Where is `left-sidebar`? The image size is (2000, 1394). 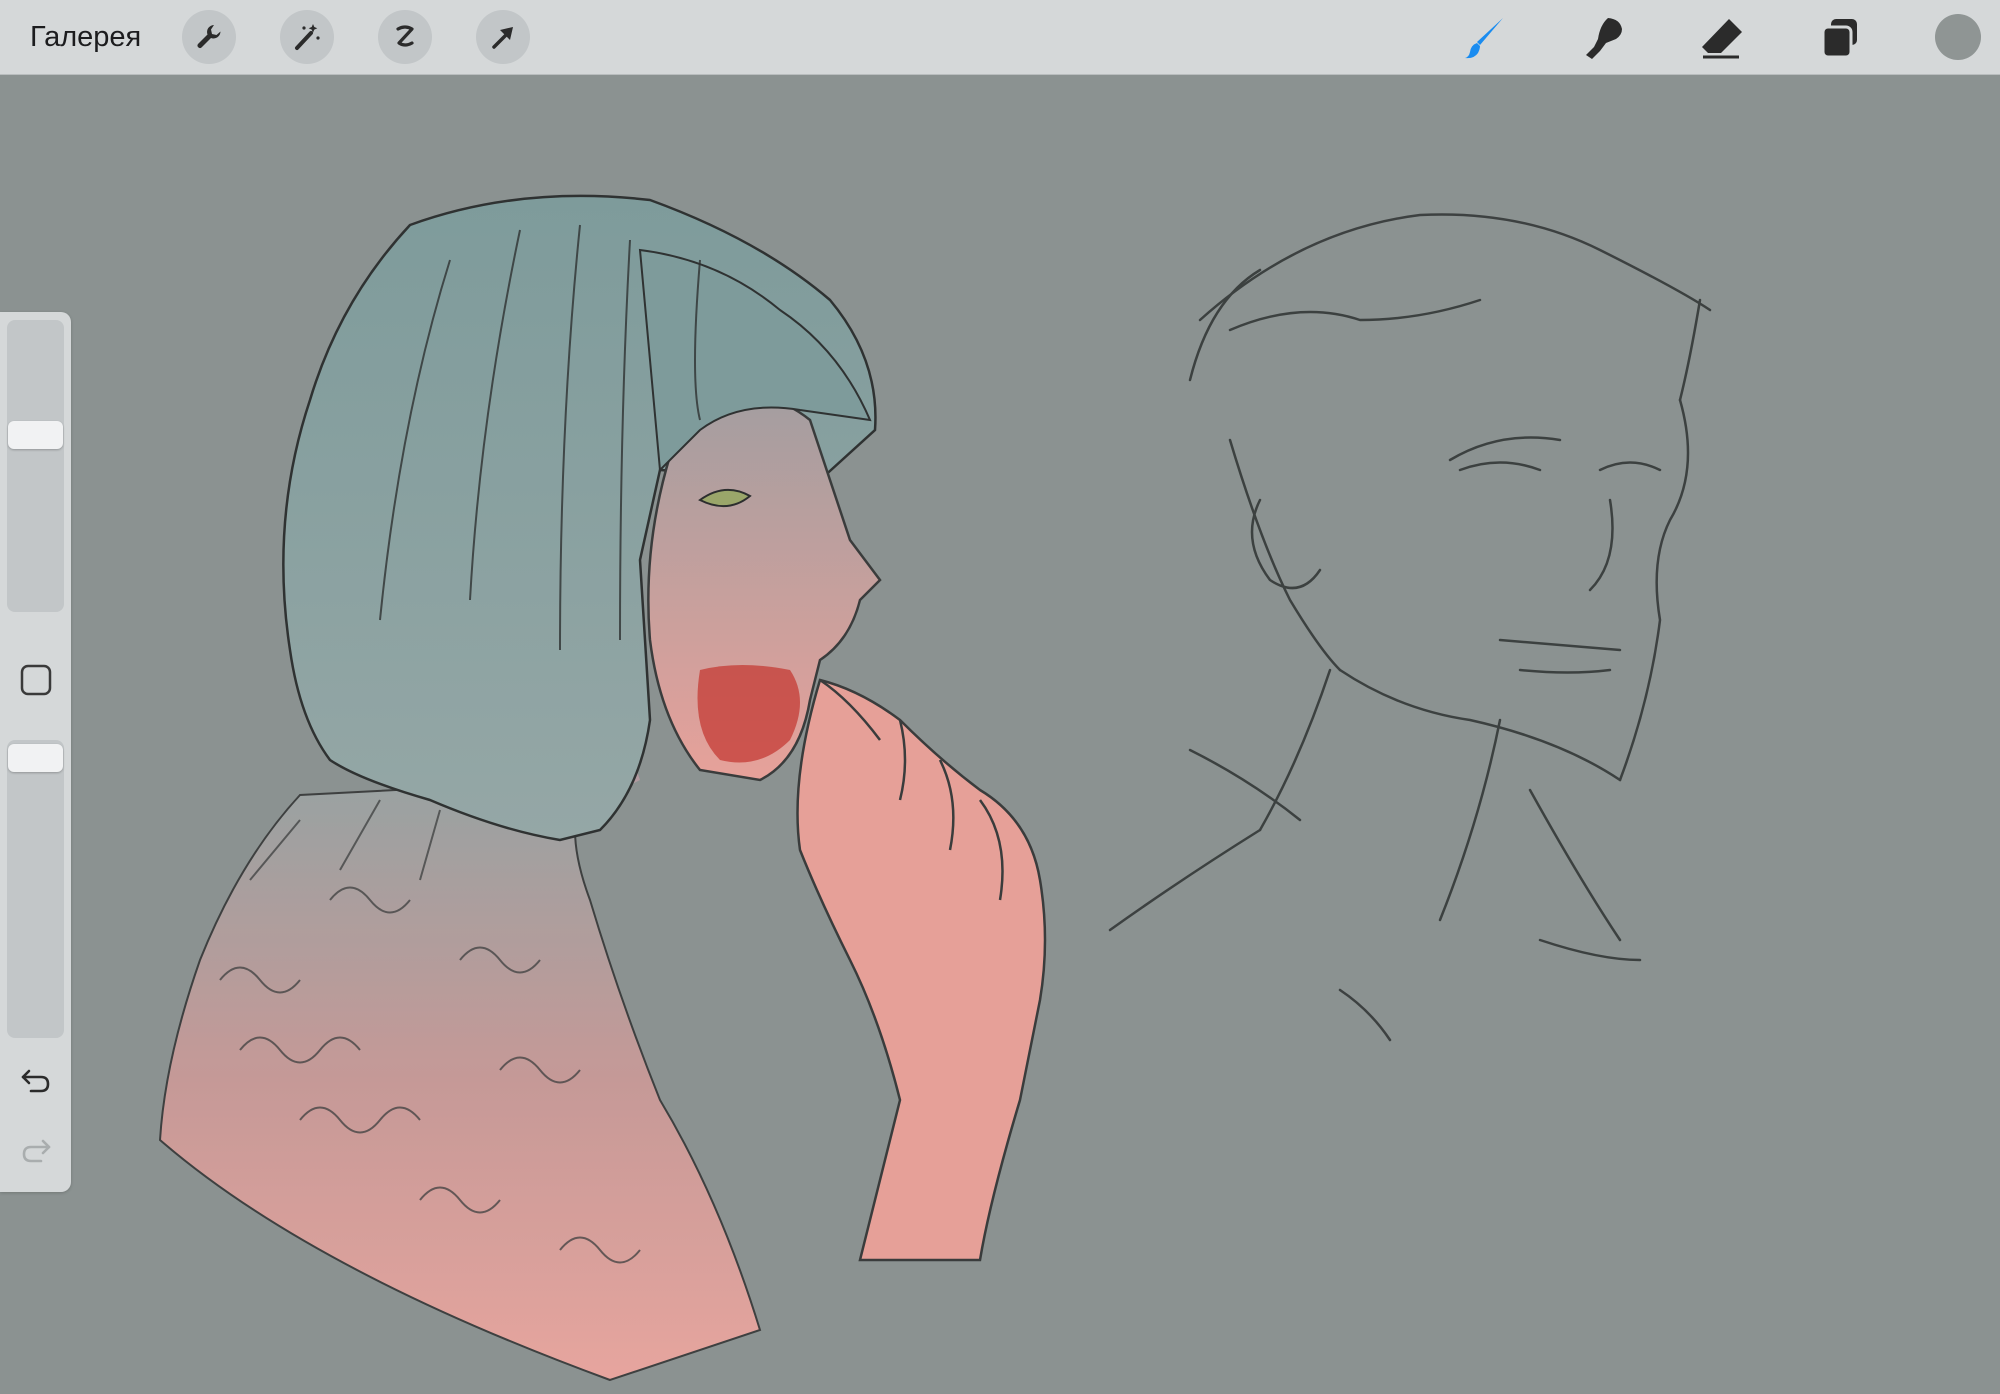 left-sidebar is located at coordinates (35, 752).